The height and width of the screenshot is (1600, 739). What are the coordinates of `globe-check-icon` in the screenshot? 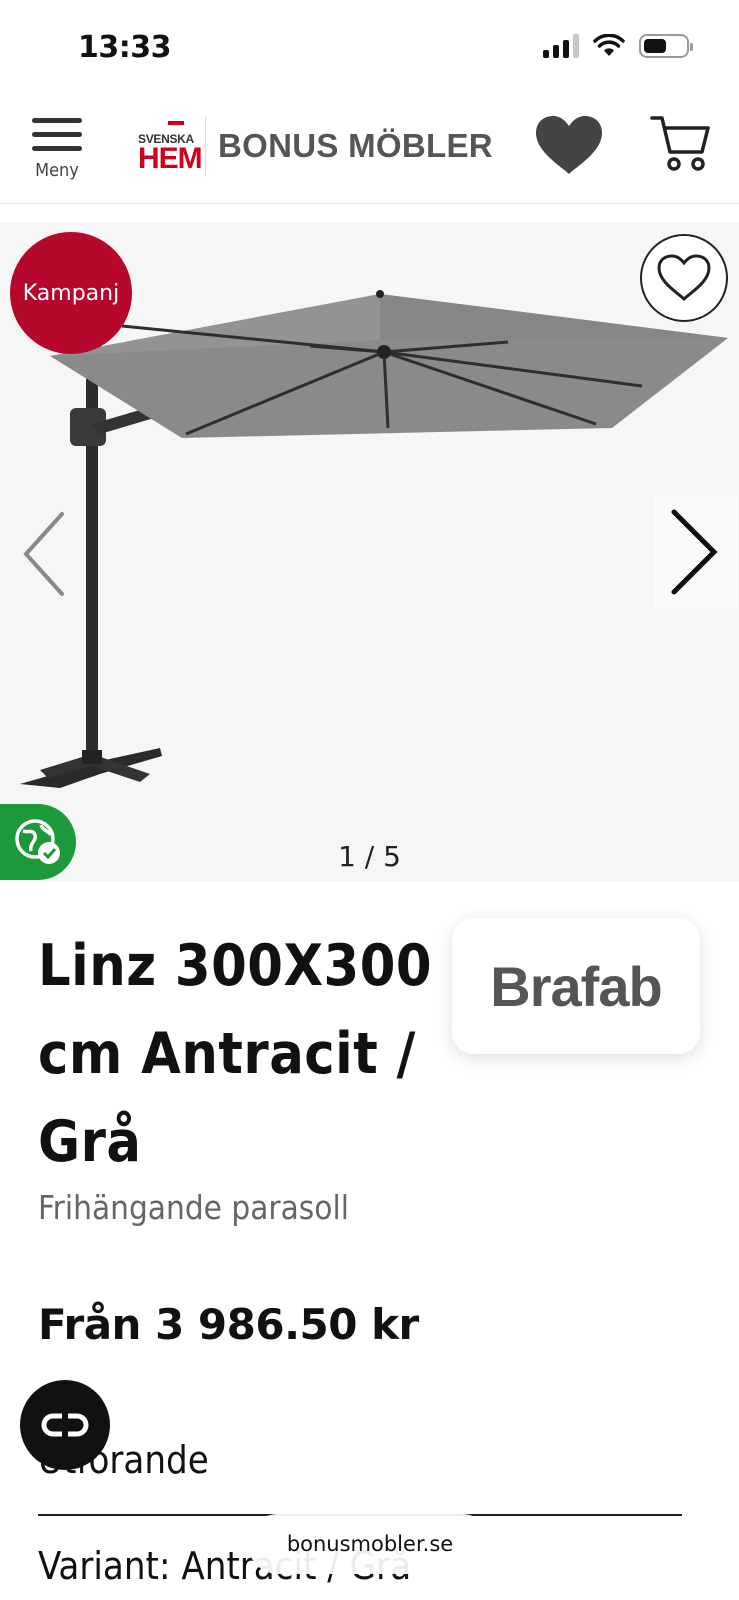 It's located at (37, 841).